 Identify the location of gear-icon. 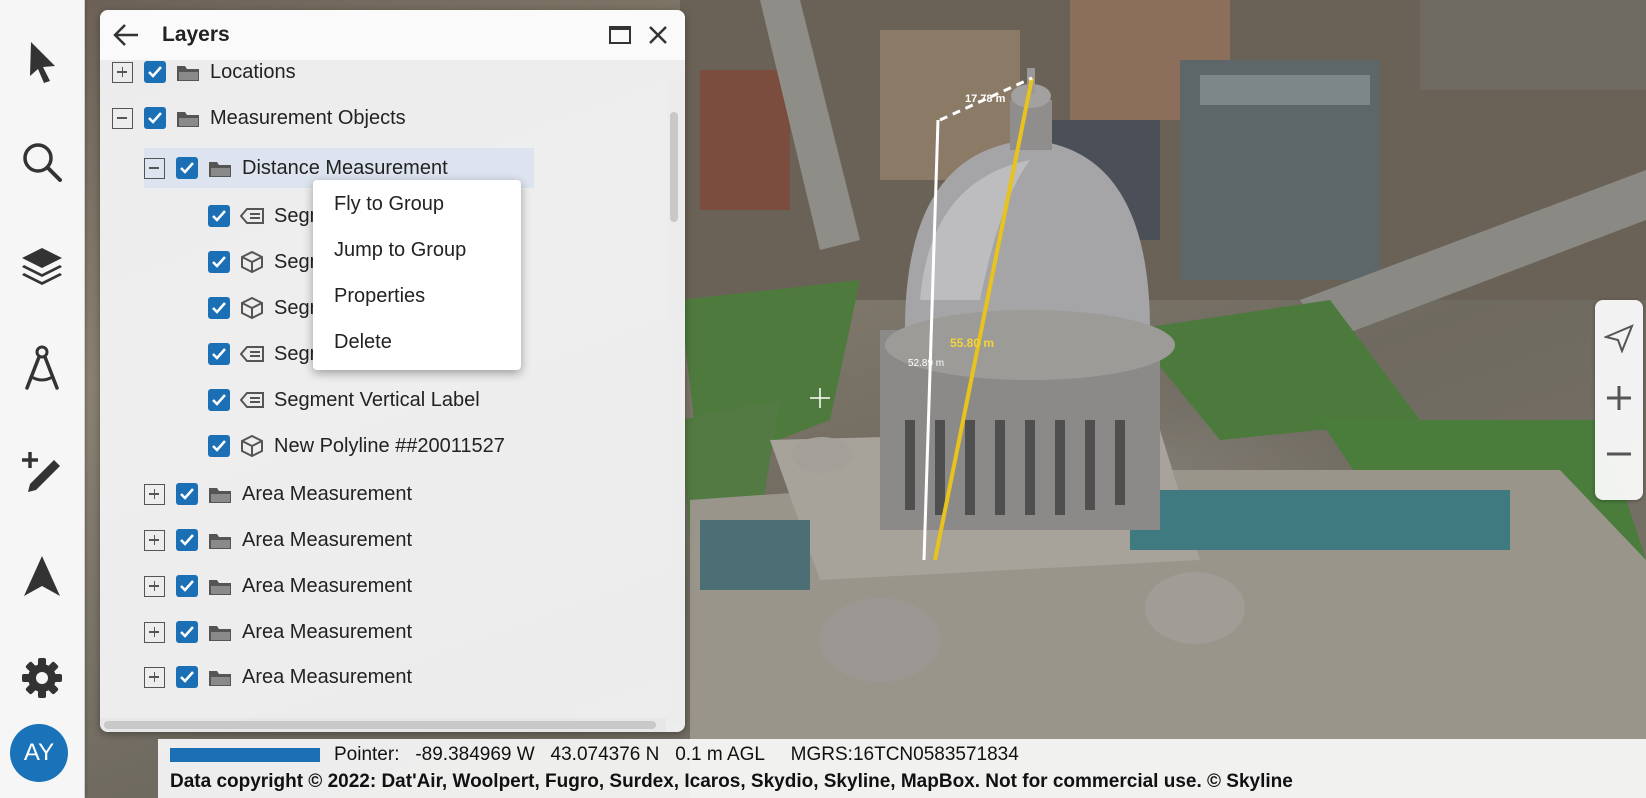
(42, 678).